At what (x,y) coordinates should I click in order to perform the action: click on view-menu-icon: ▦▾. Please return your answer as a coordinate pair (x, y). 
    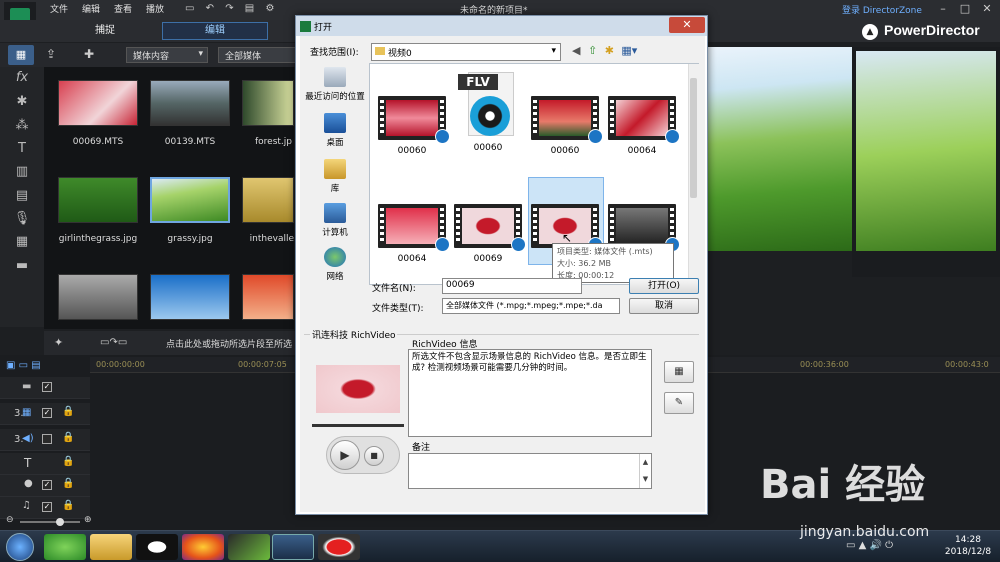
    Looking at the image, I should click on (629, 50).